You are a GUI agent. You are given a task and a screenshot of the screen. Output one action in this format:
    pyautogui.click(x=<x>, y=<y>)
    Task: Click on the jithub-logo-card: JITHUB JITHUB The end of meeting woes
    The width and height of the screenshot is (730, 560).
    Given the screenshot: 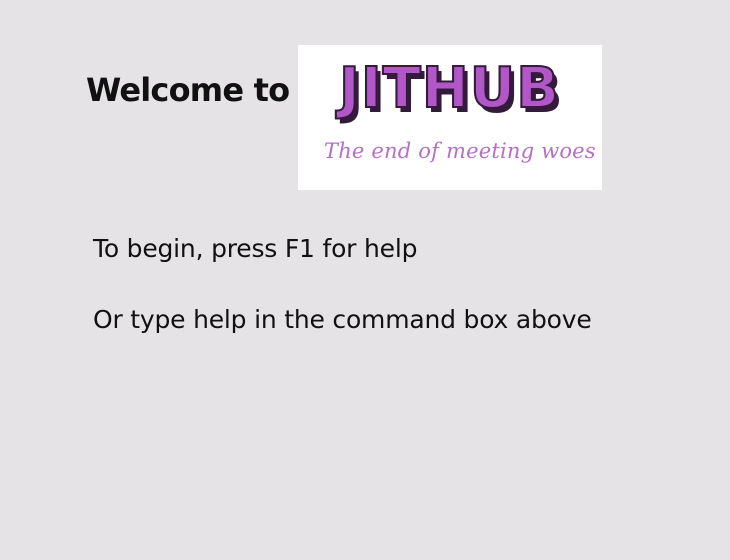 What is the action you would take?
    pyautogui.click(x=450, y=117)
    